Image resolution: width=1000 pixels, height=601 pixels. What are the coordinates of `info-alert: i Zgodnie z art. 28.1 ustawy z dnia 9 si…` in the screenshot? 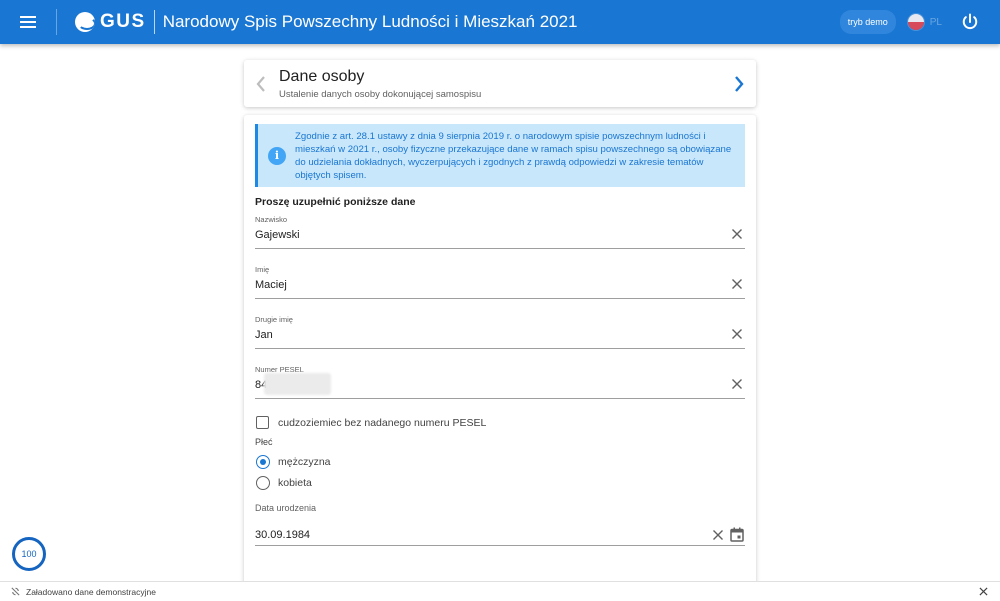 It's located at (500, 155).